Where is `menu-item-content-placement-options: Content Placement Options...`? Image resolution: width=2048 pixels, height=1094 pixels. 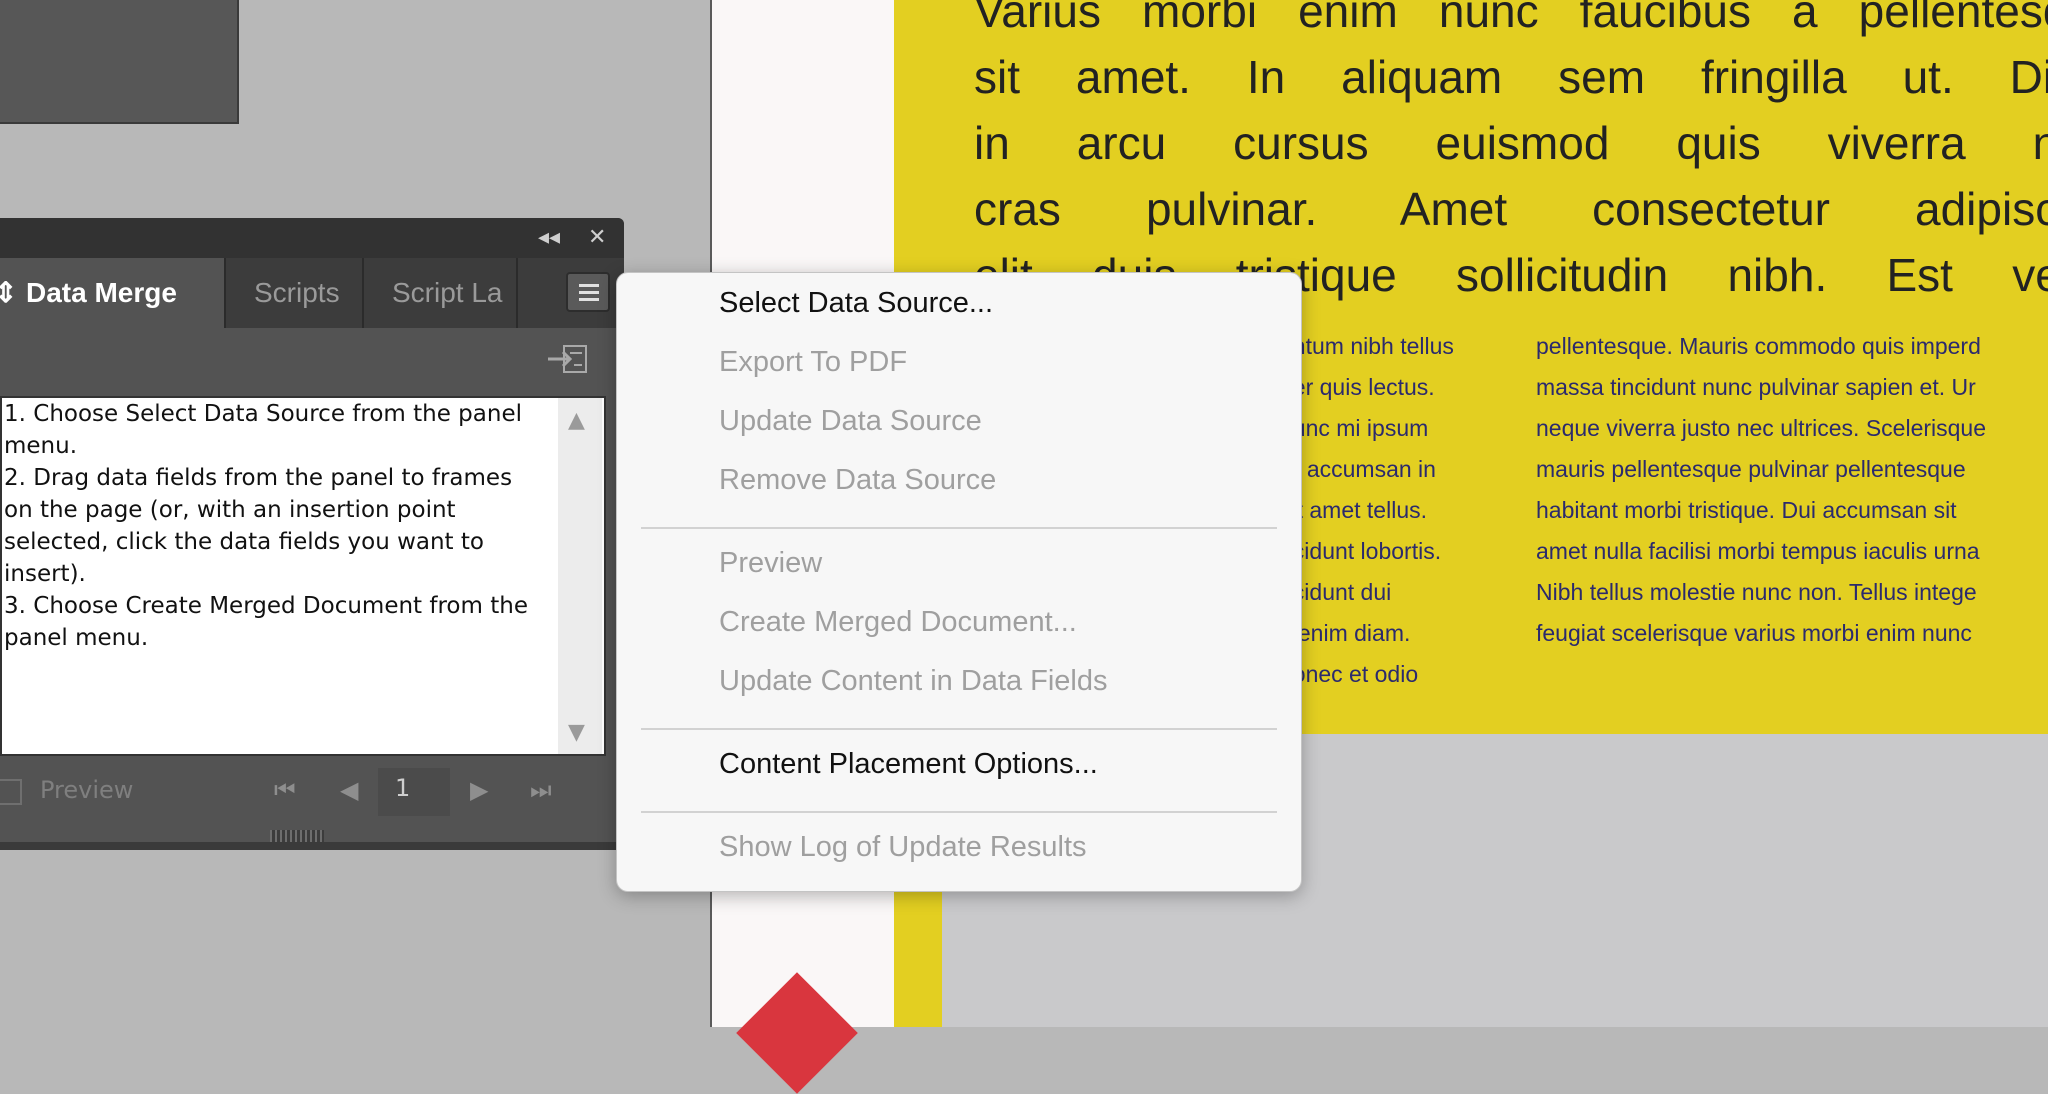 menu-item-content-placement-options: Content Placement Options... is located at coordinates (908, 764).